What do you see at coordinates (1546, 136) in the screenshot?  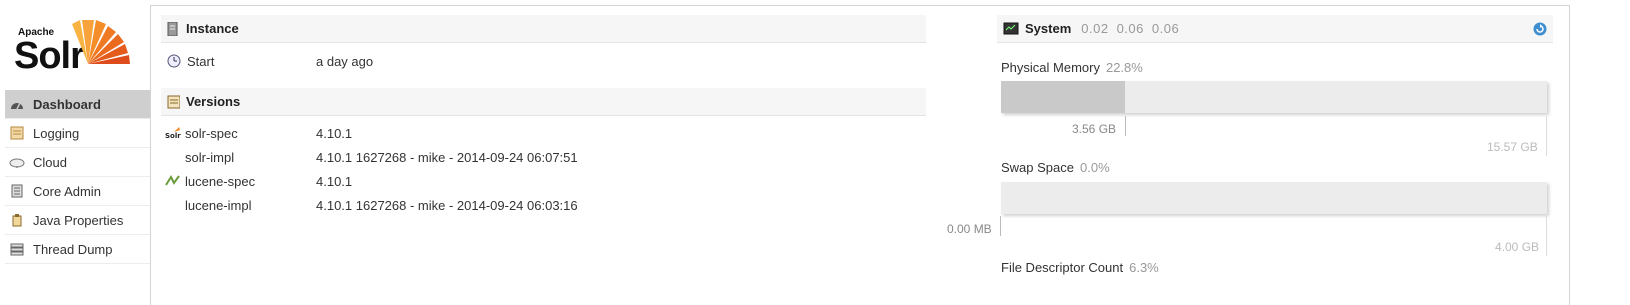 I see `physical-memory-end-tick` at bounding box center [1546, 136].